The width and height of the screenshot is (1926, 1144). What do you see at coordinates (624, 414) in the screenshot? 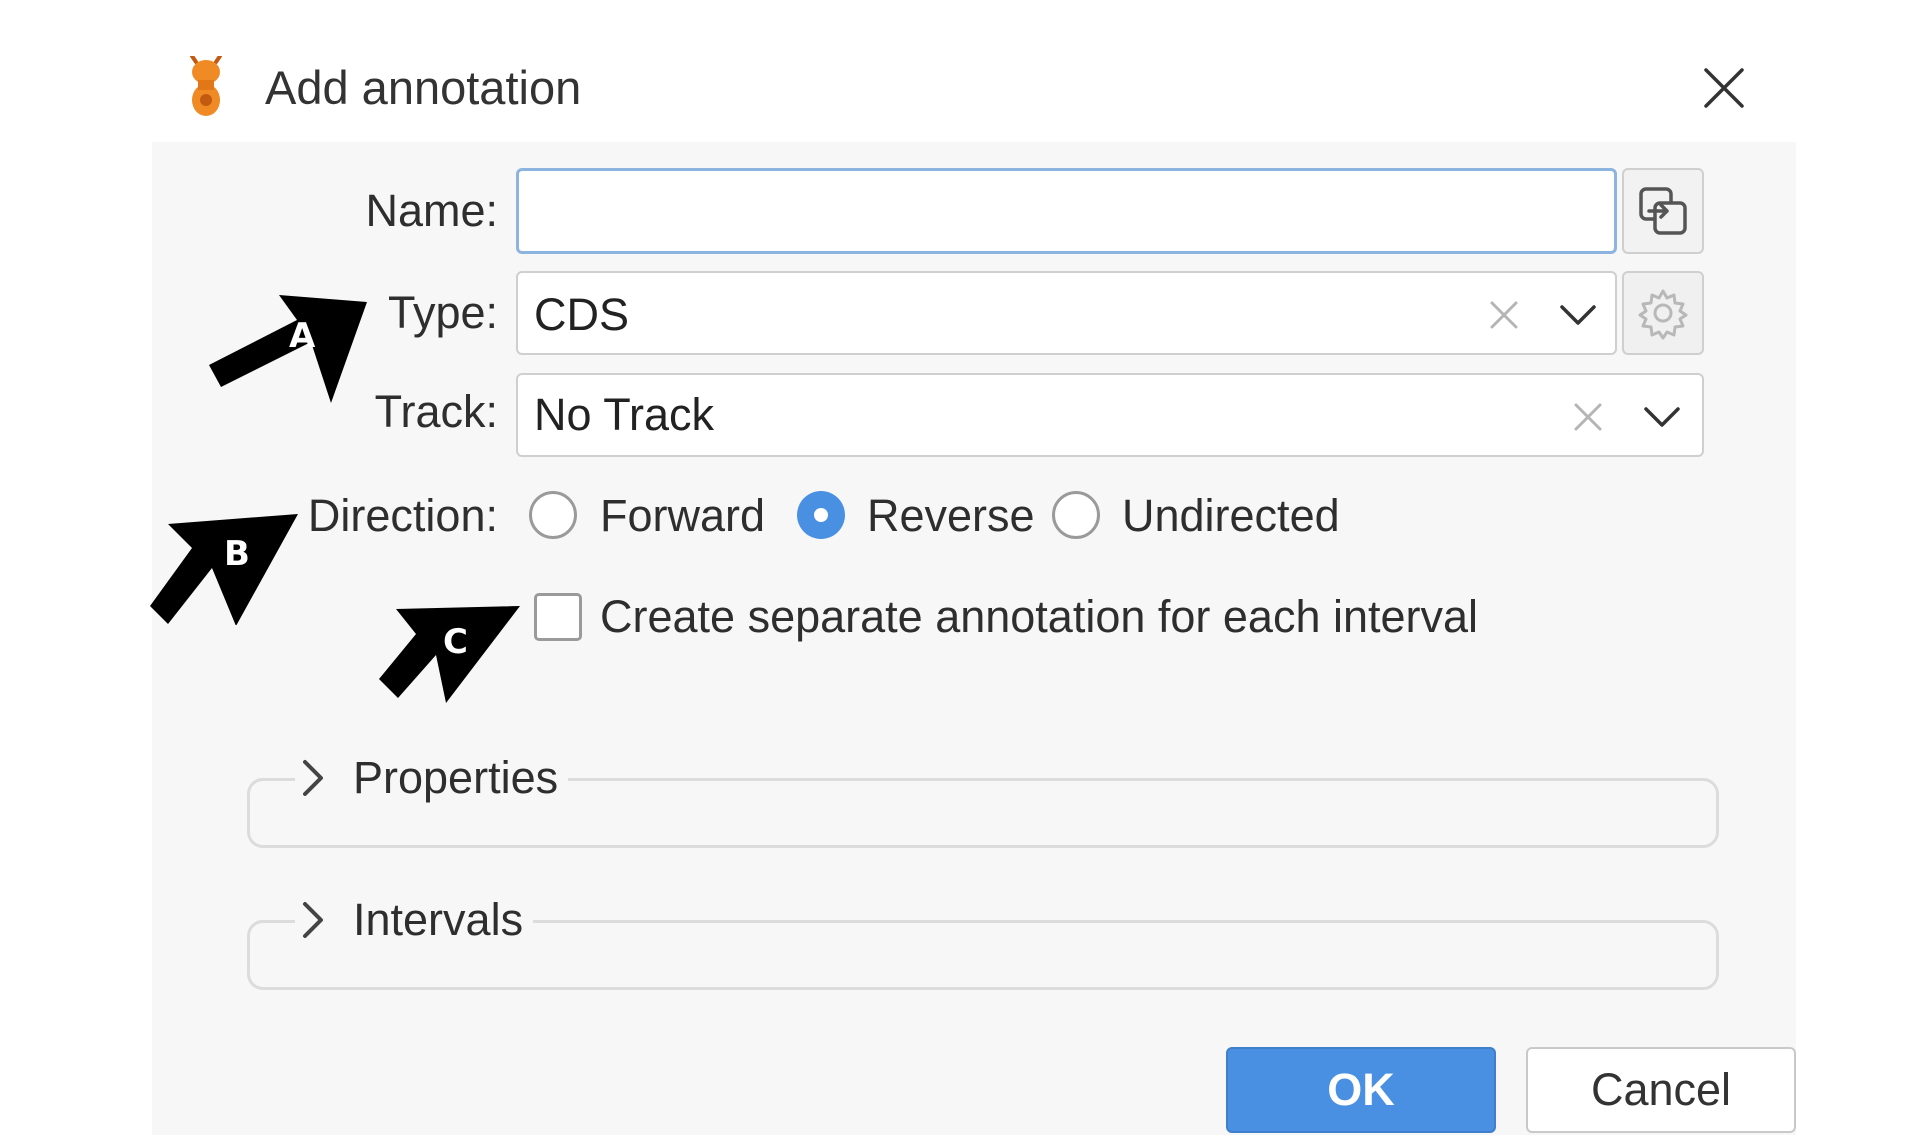
I see `track-select-value: No Track` at bounding box center [624, 414].